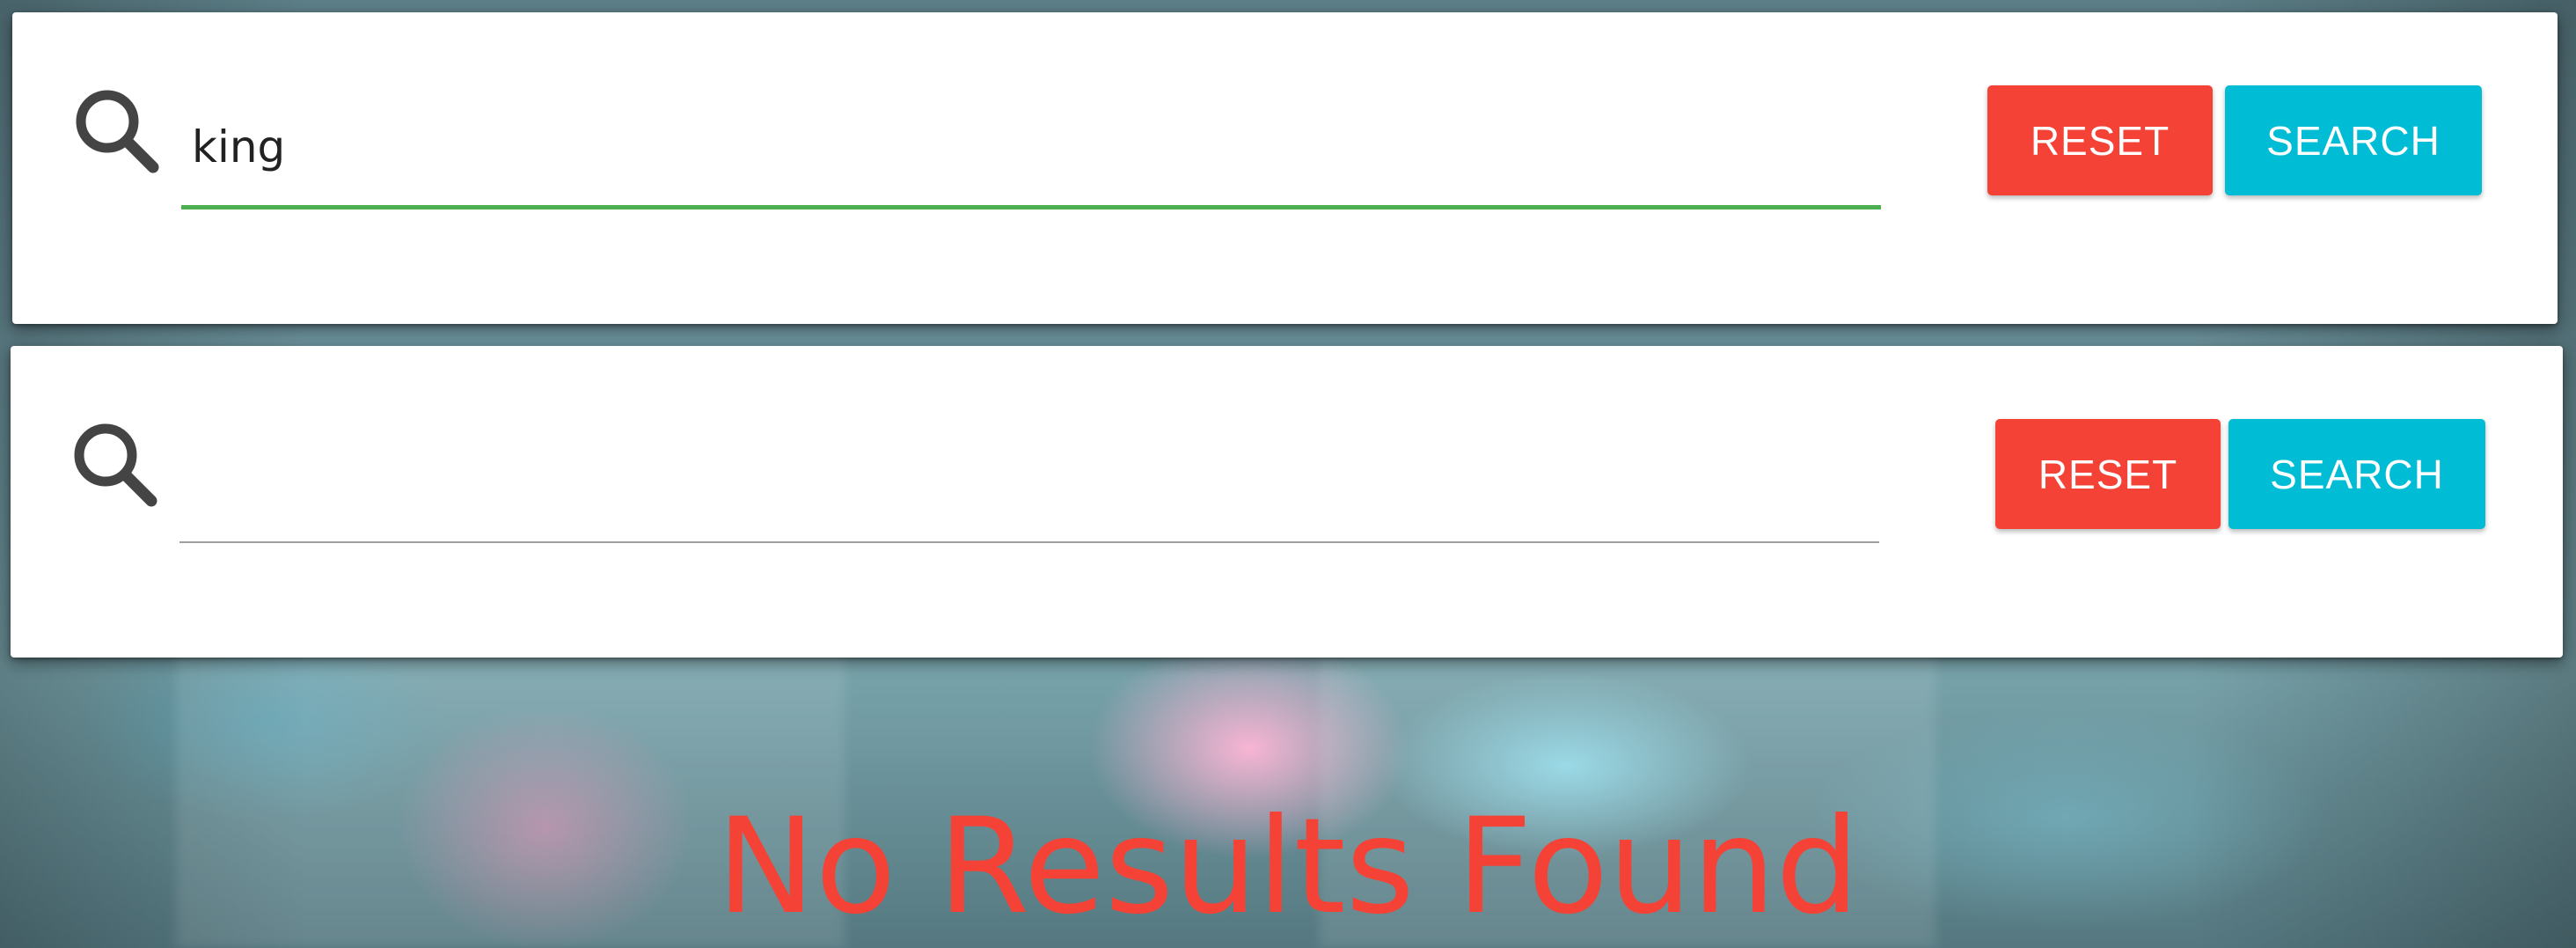  What do you see at coordinates (1029, 542) in the screenshot?
I see `input-underline` at bounding box center [1029, 542].